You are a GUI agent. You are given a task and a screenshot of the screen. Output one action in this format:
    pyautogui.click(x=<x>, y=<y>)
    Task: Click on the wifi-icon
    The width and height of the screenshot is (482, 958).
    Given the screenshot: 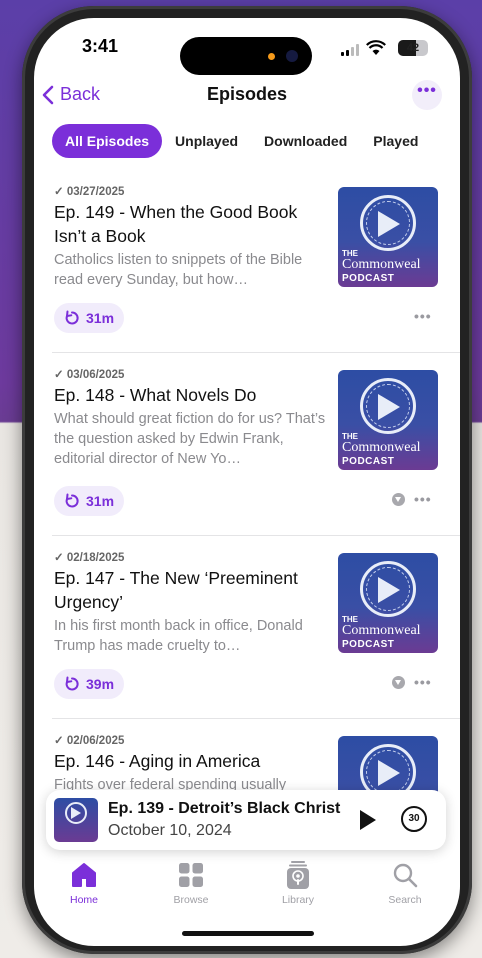 What is the action you would take?
    pyautogui.click(x=376, y=47)
    